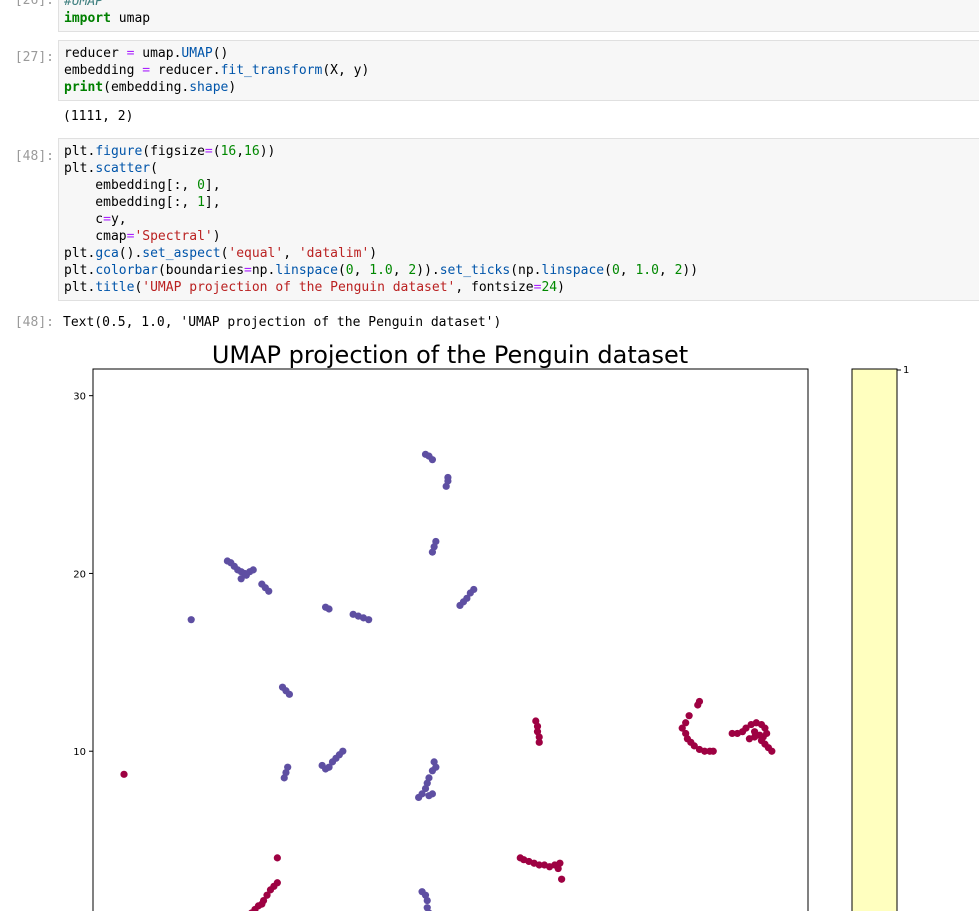  Describe the element at coordinates (79, 397) in the screenshot. I see `y-tick-label: 30` at that location.